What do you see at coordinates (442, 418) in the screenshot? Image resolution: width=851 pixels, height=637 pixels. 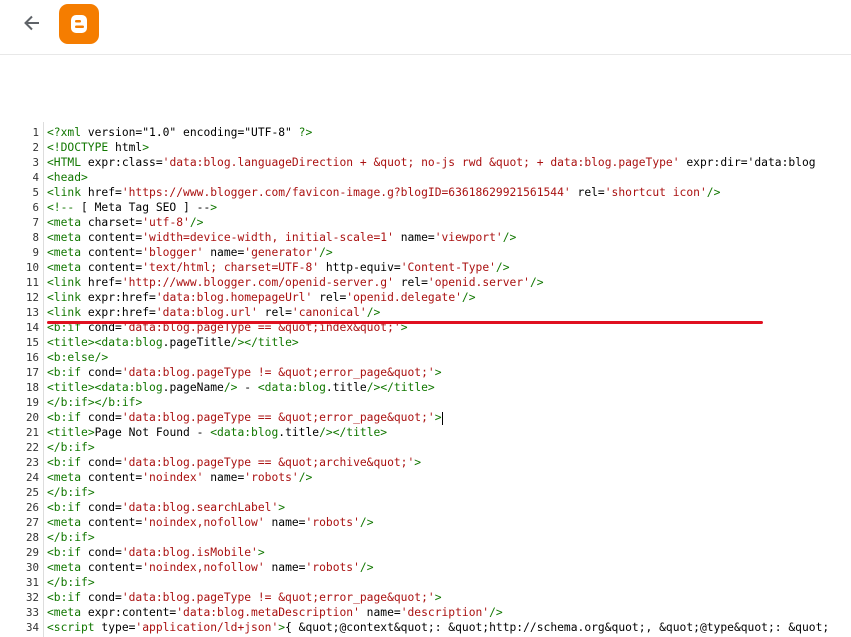 I see `text-cursor` at bounding box center [442, 418].